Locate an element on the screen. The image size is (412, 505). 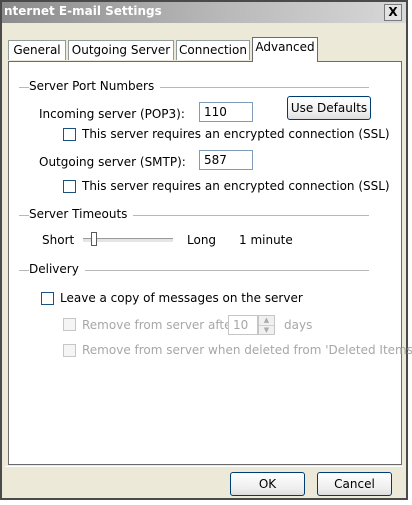
days-spinner: ▲ ▼ is located at coordinates (266, 325).